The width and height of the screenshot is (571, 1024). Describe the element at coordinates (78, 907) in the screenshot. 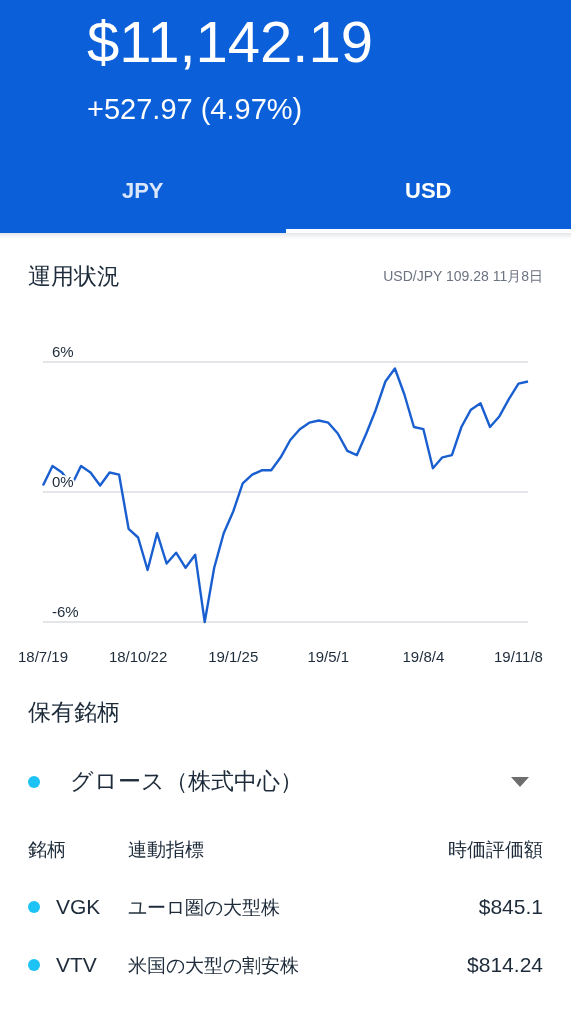

I see `ticker-cell: VGK` at that location.